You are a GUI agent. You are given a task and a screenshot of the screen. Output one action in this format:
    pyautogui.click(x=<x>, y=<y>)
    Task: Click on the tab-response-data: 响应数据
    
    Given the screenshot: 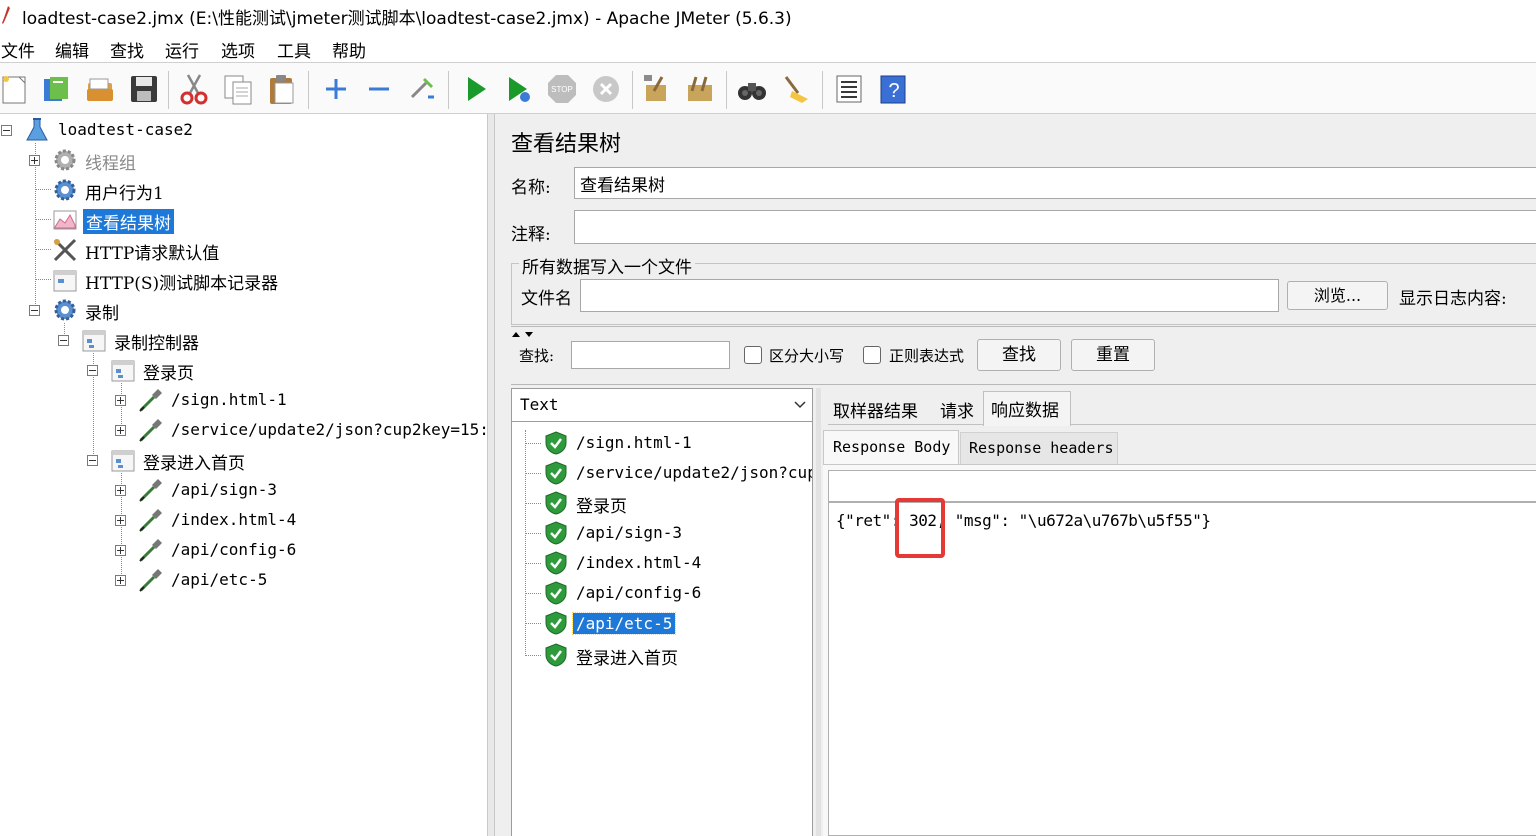 What is the action you would take?
    pyautogui.click(x=1027, y=408)
    